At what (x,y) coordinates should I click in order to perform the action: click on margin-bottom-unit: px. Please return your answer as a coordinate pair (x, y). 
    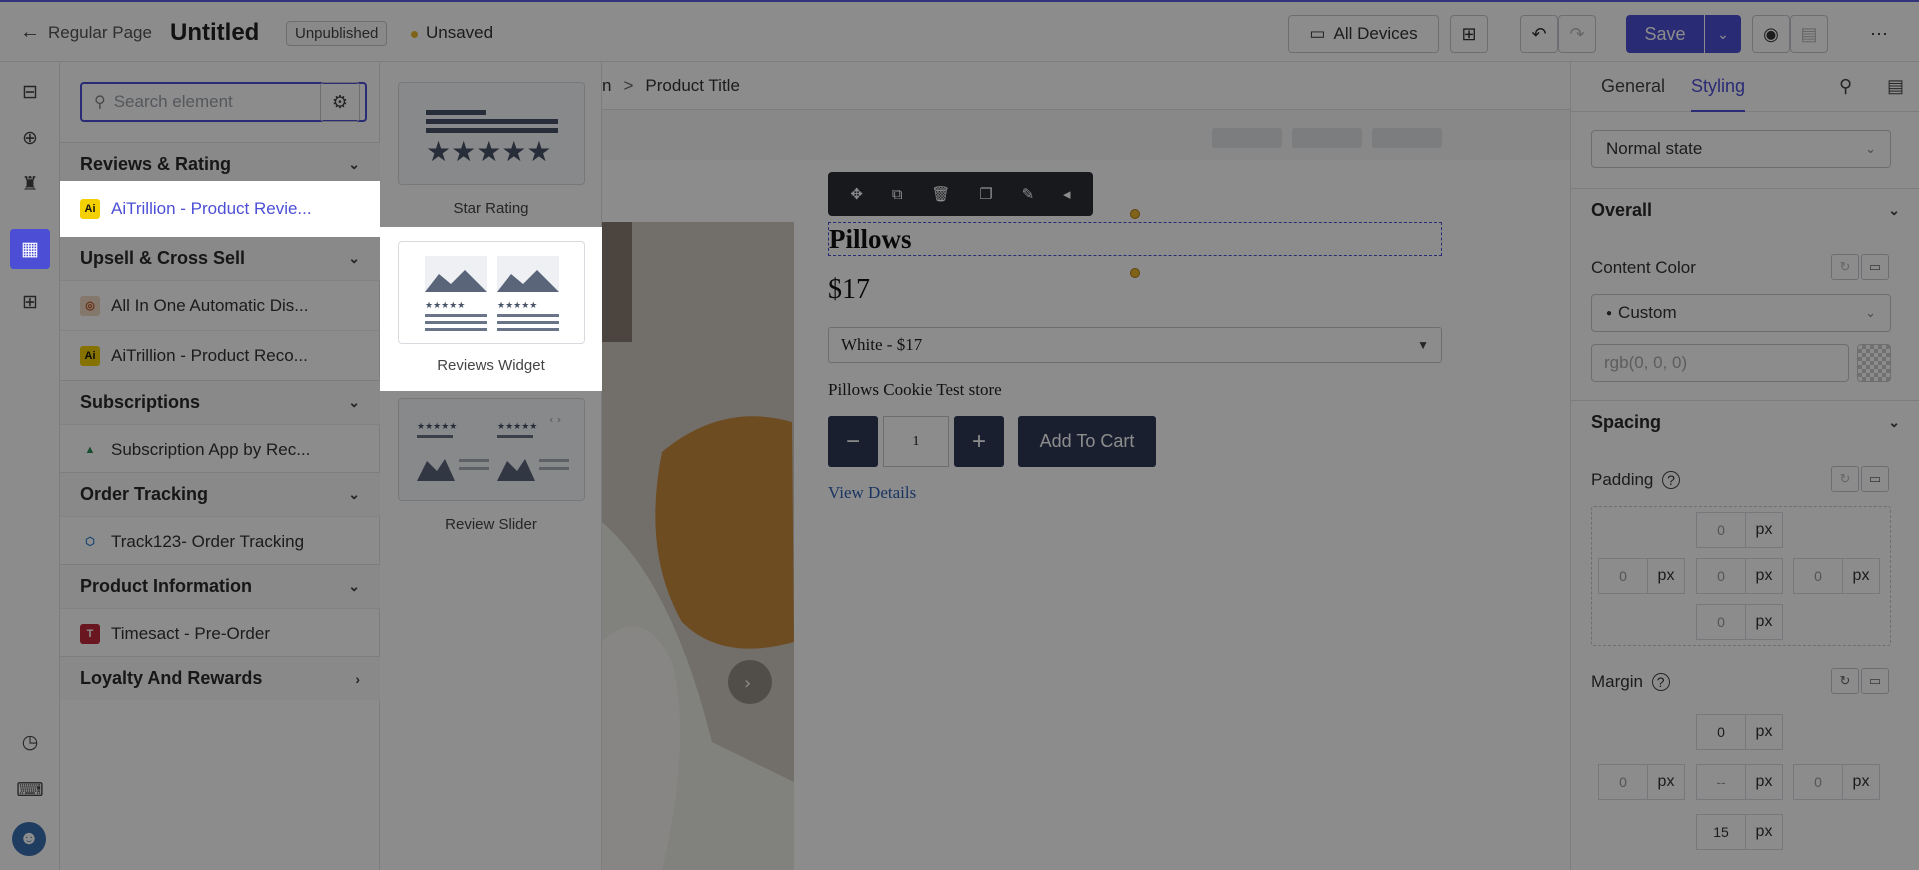
    Looking at the image, I should click on (1764, 832).